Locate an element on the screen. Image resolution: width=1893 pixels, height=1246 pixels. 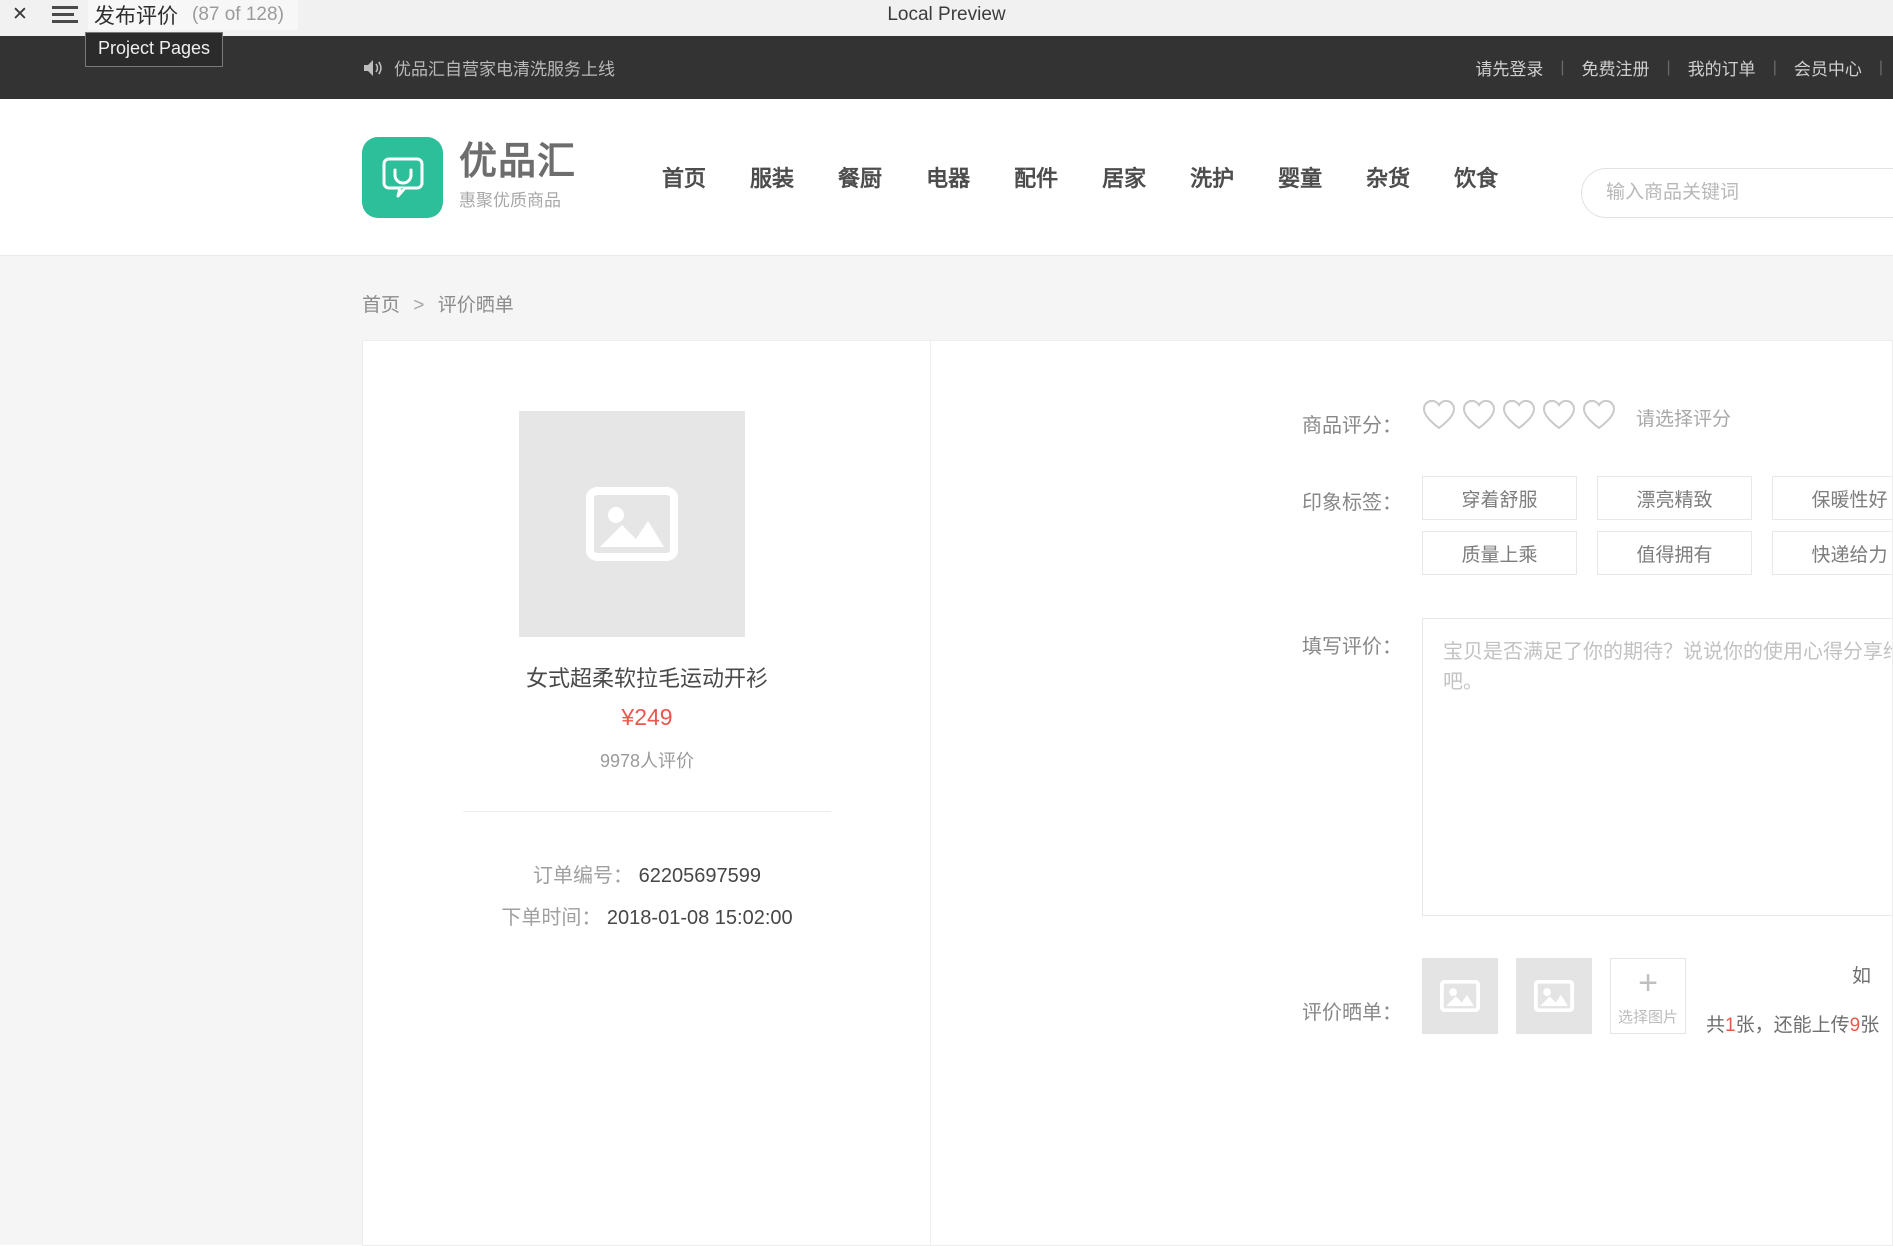
tag-chip: 漂亮精致 is located at coordinates (1674, 498).